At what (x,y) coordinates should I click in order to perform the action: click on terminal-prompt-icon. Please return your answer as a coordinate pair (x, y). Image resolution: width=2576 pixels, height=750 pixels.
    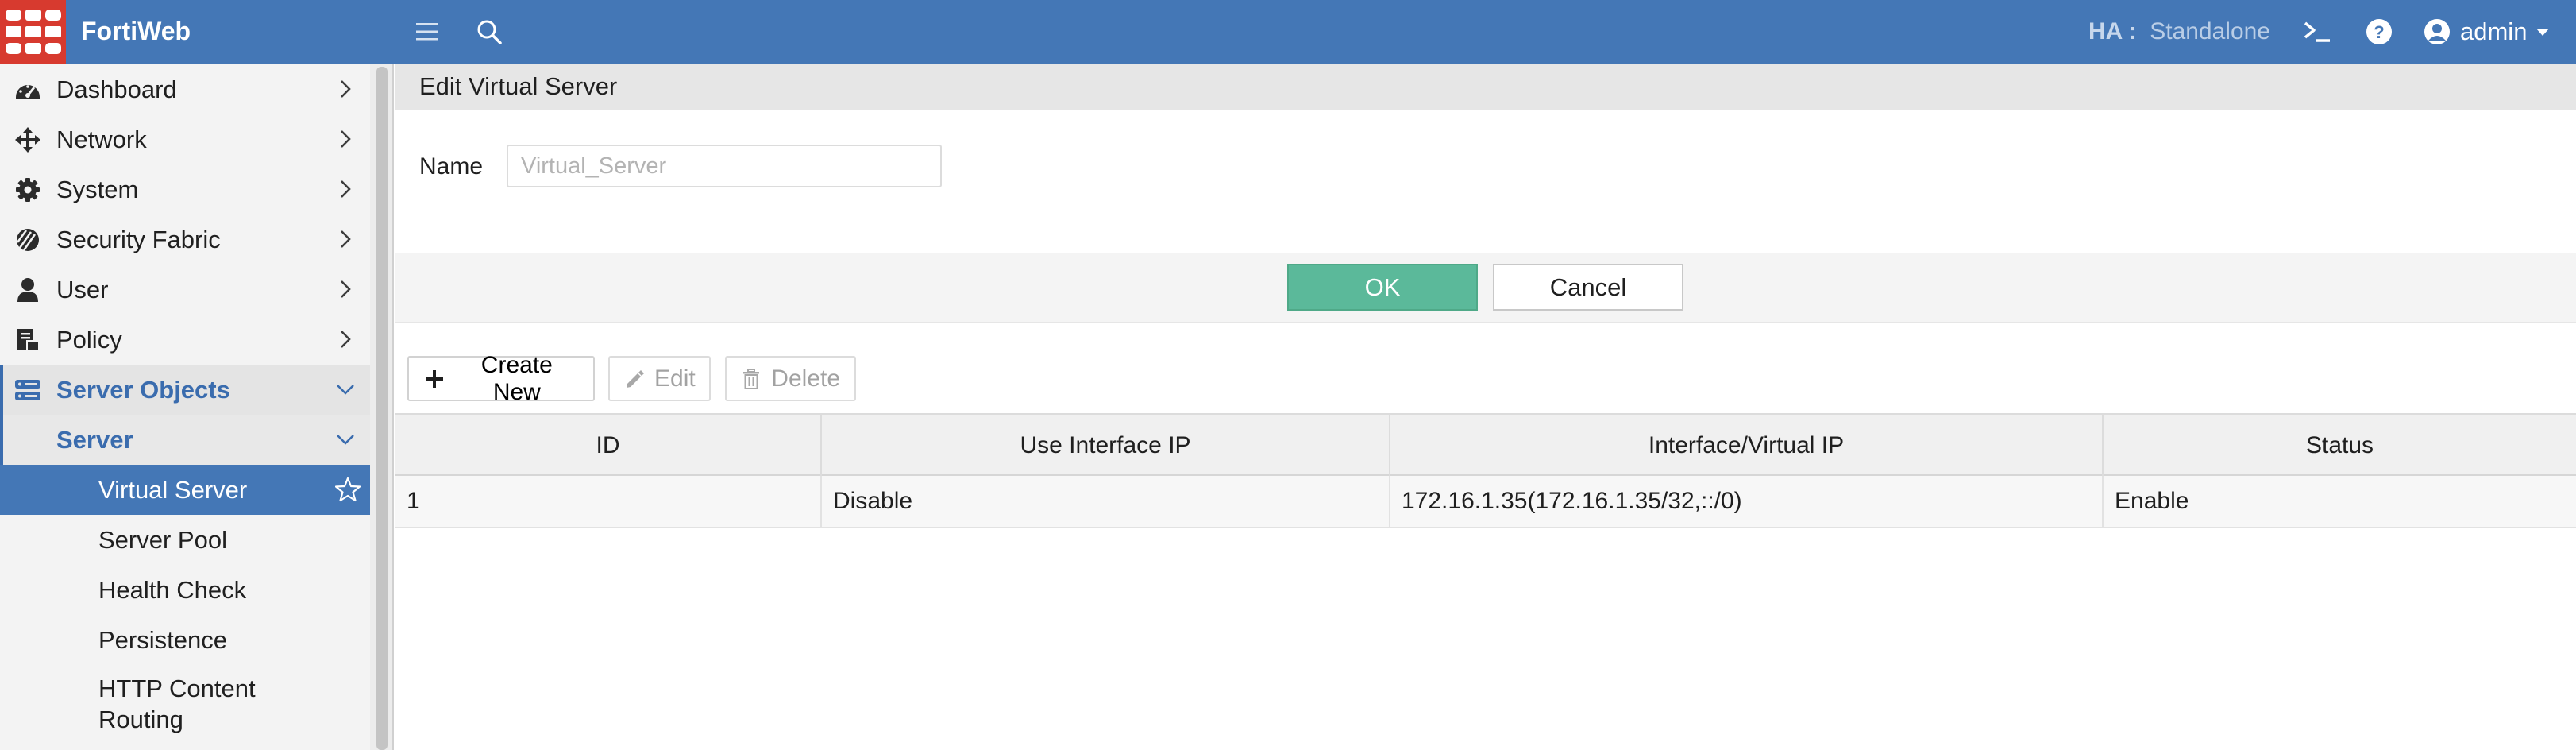
    Looking at the image, I should click on (2317, 32).